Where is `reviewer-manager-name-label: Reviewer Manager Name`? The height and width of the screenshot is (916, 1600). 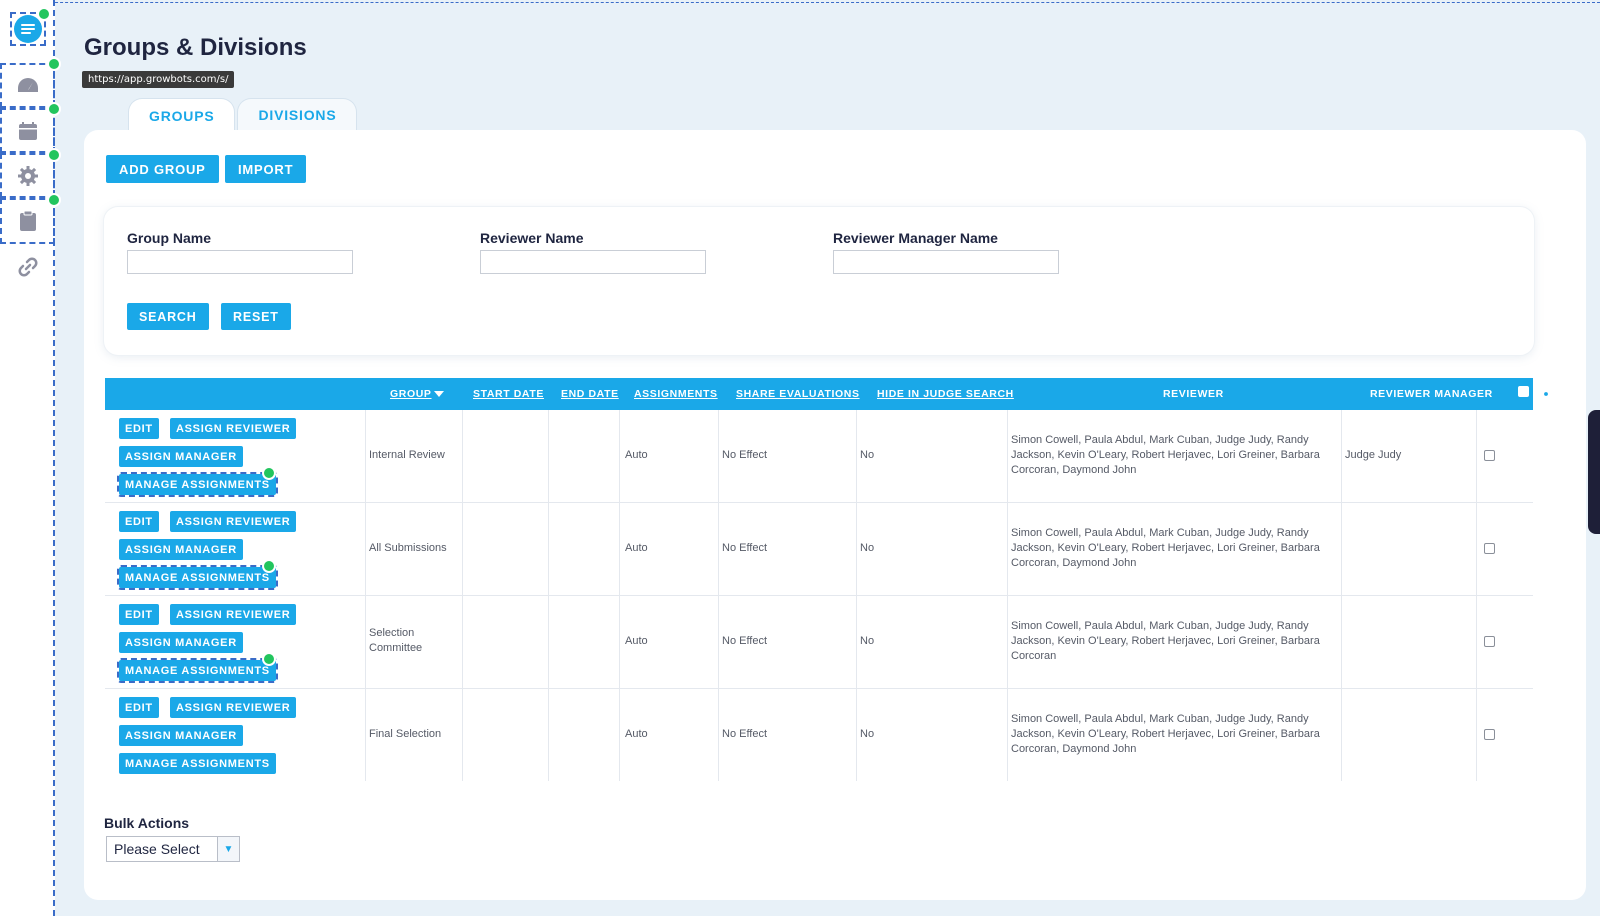 reviewer-manager-name-label: Reviewer Manager Name is located at coordinates (915, 238).